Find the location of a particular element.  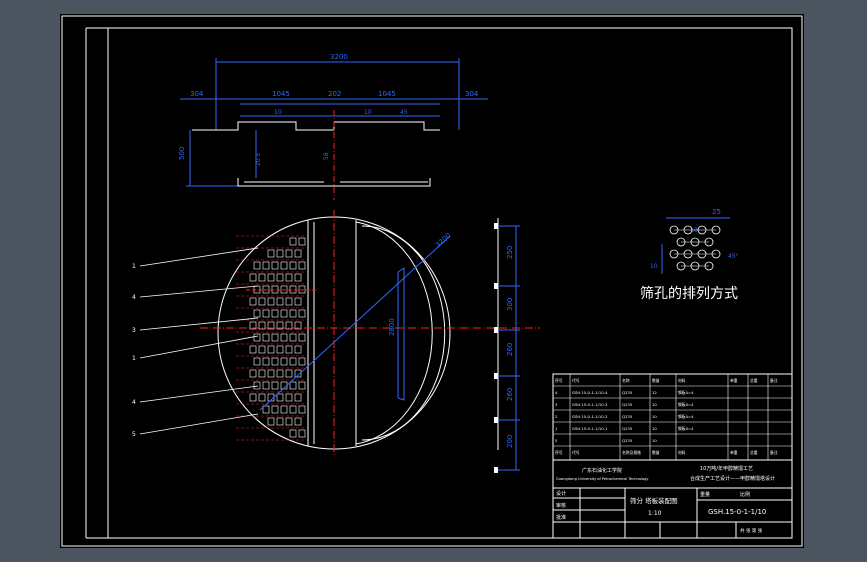

drawing-number: GSH.15-0-1-1/10 is located at coordinates (737, 512).